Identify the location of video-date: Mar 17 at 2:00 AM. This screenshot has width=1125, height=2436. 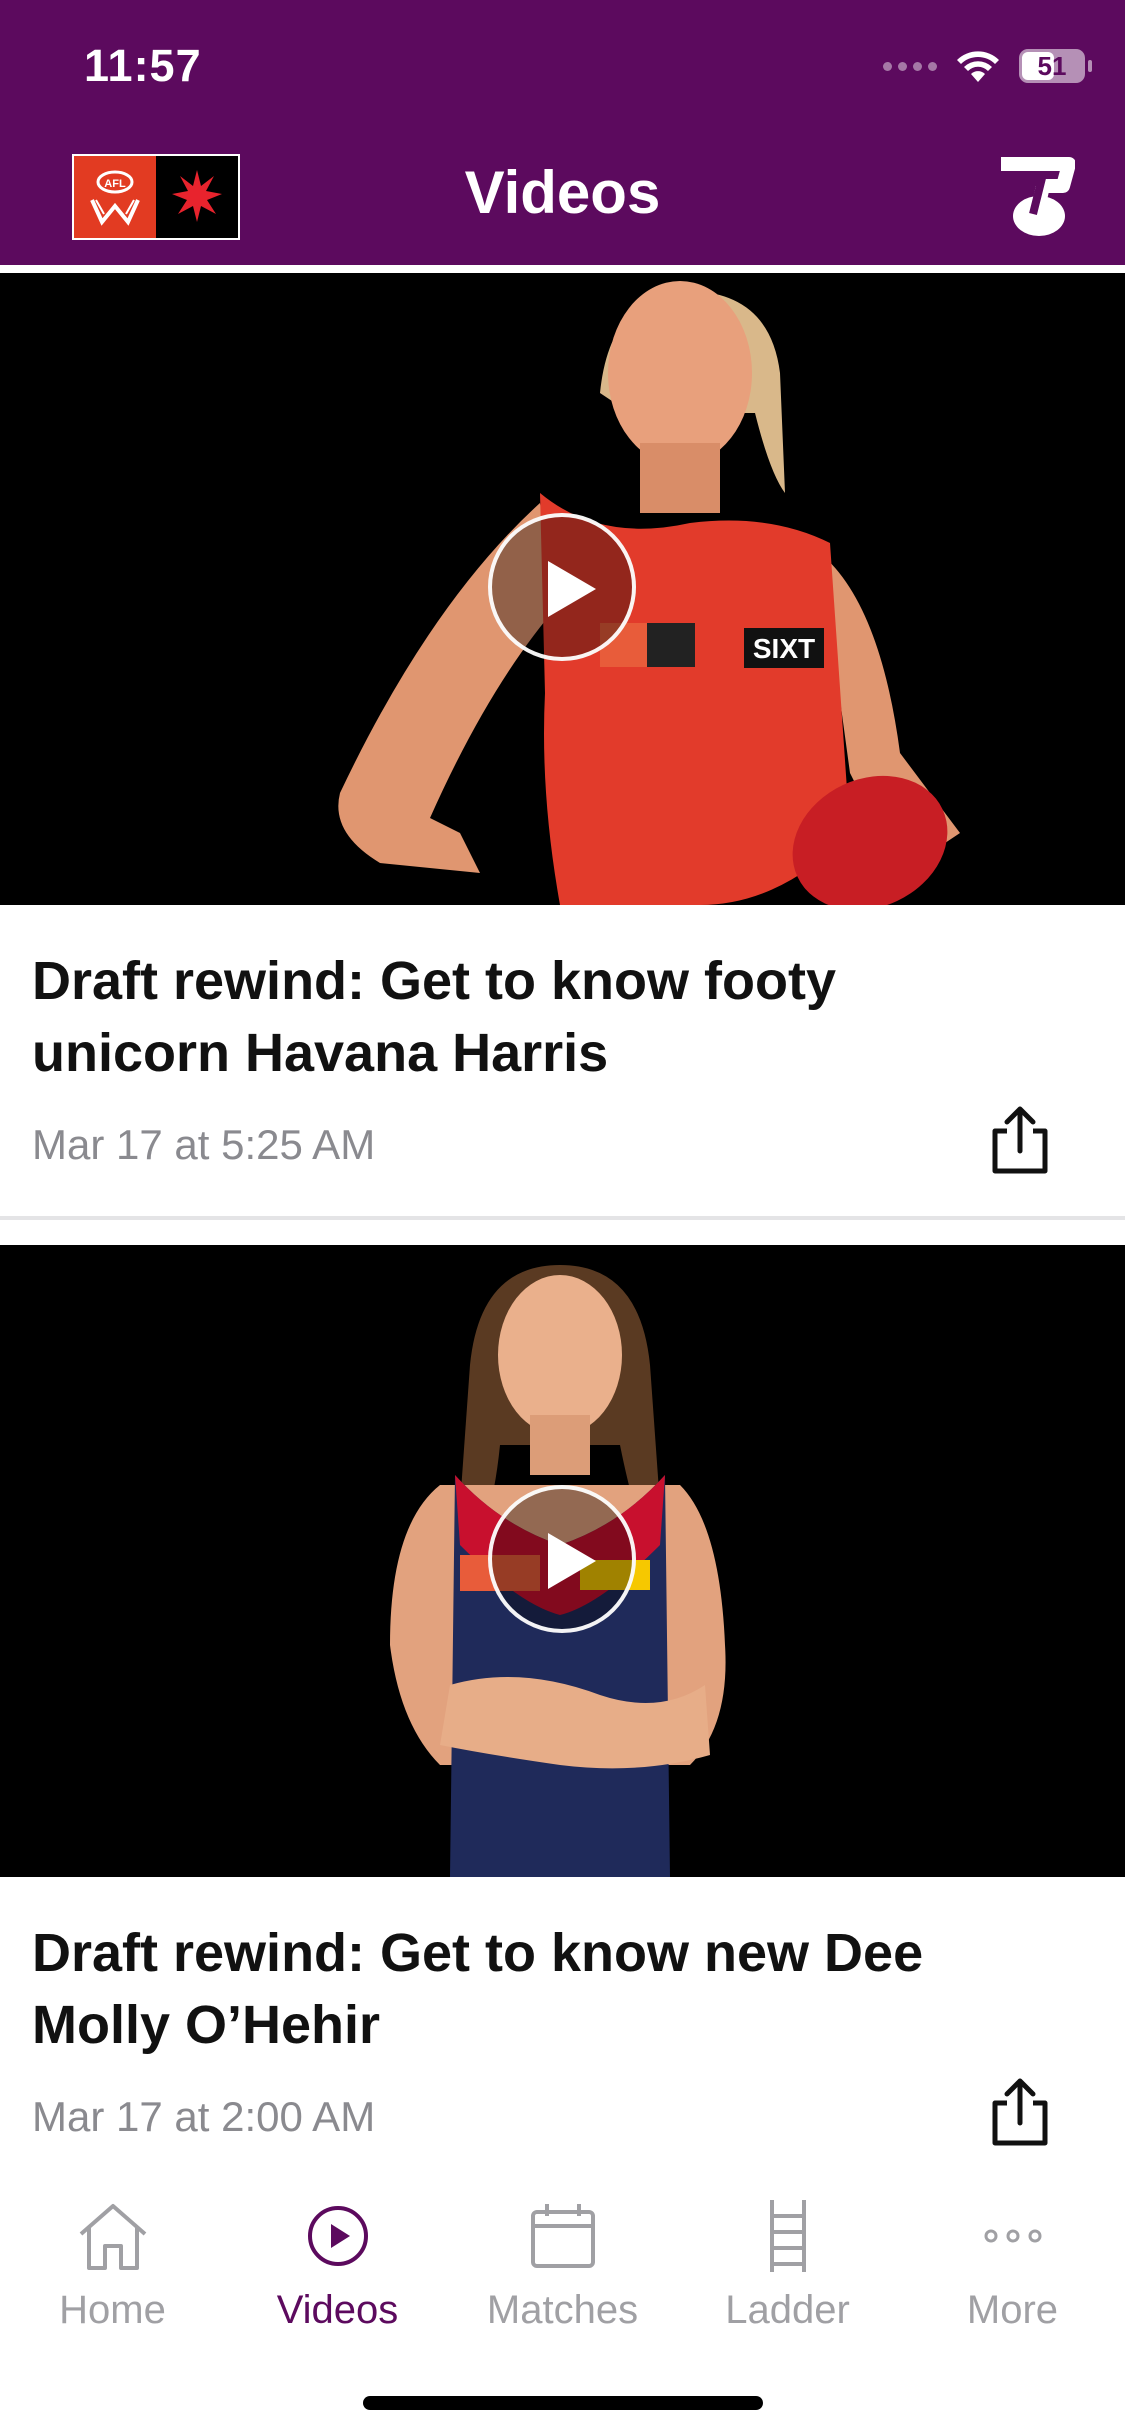
(204, 2116).